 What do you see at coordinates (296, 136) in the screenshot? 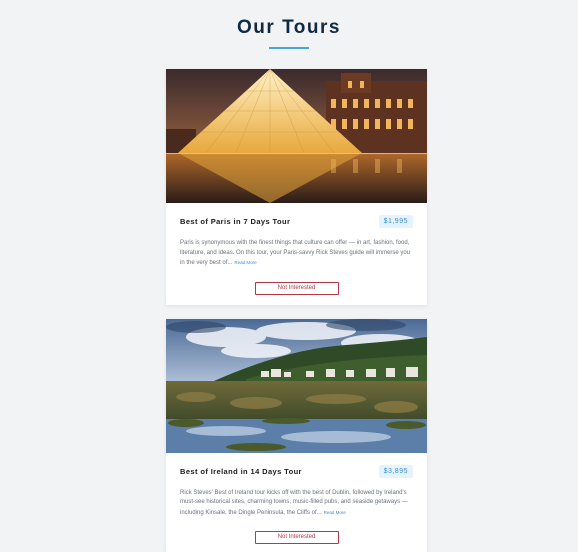
I see `tour-image-paris` at bounding box center [296, 136].